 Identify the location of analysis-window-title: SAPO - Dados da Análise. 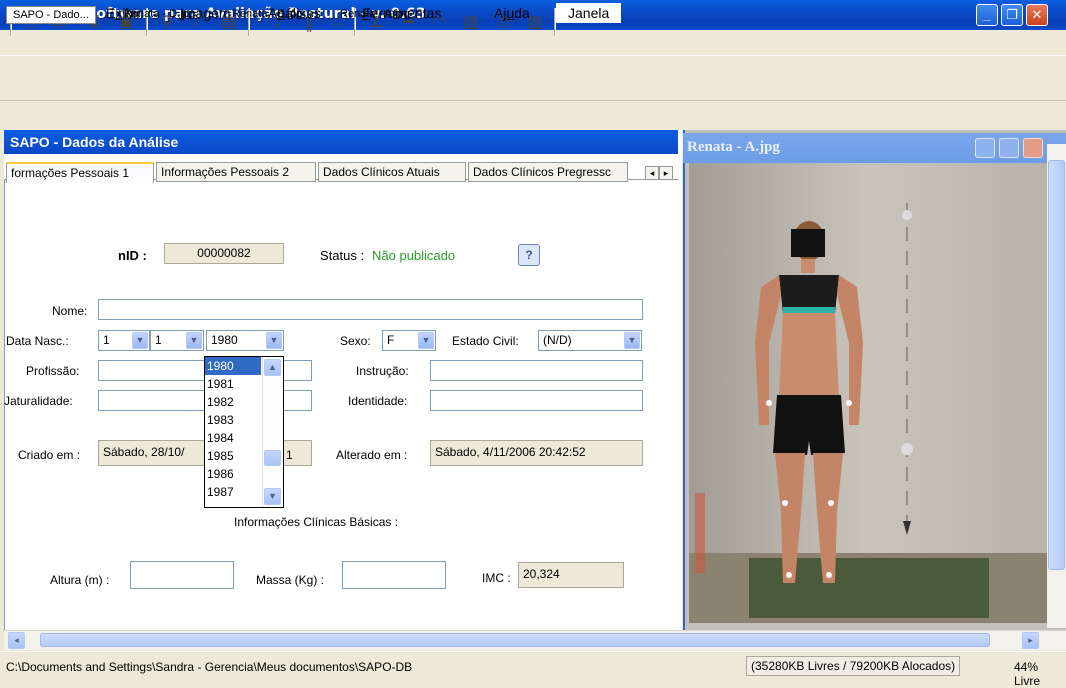
(341, 142).